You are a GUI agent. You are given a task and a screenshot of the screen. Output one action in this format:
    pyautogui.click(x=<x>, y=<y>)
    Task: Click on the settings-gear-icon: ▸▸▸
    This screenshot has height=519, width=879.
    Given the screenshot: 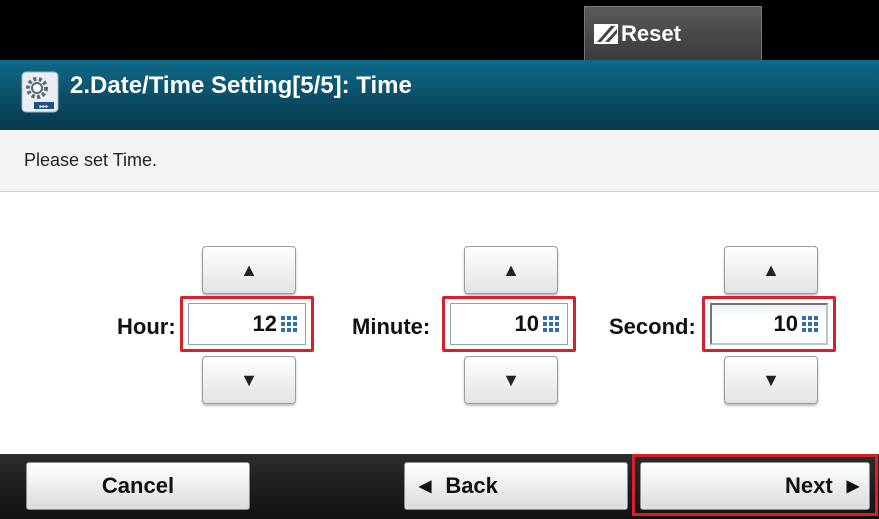 What is the action you would take?
    pyautogui.click(x=40, y=92)
    